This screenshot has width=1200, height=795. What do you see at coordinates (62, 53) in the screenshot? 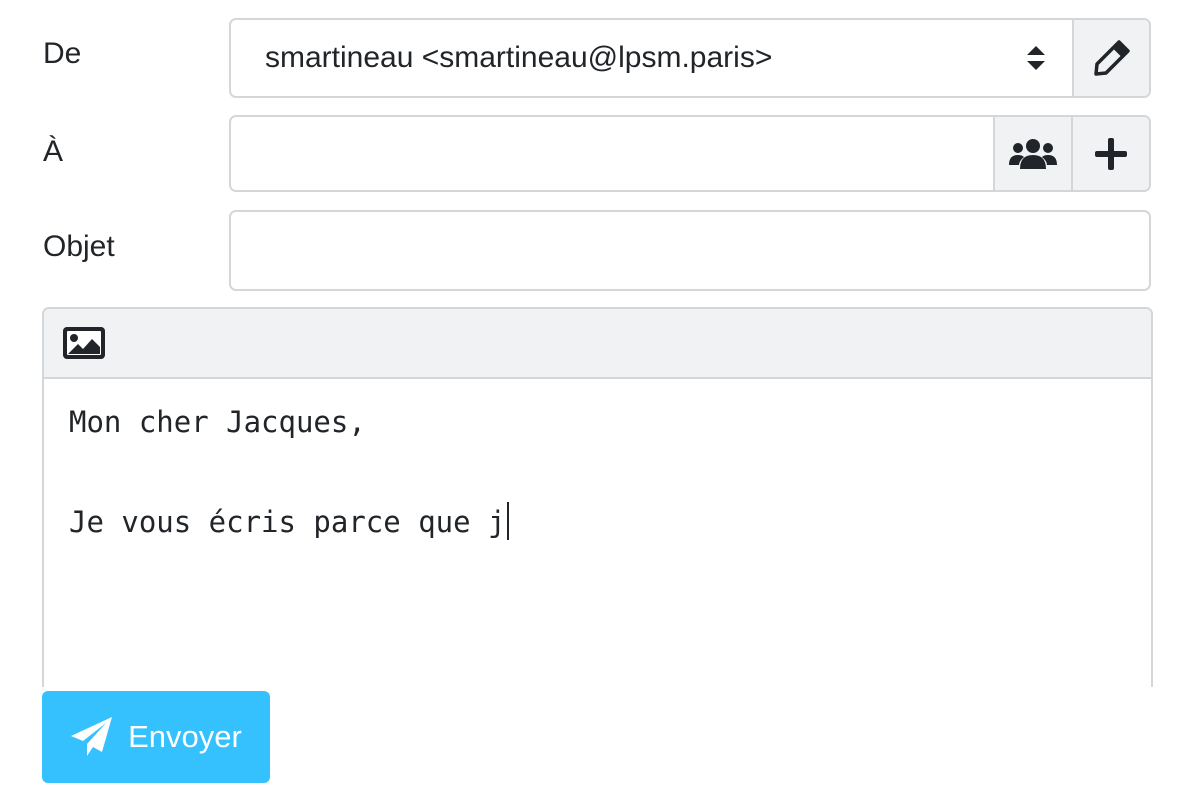
I see `from-label: De` at bounding box center [62, 53].